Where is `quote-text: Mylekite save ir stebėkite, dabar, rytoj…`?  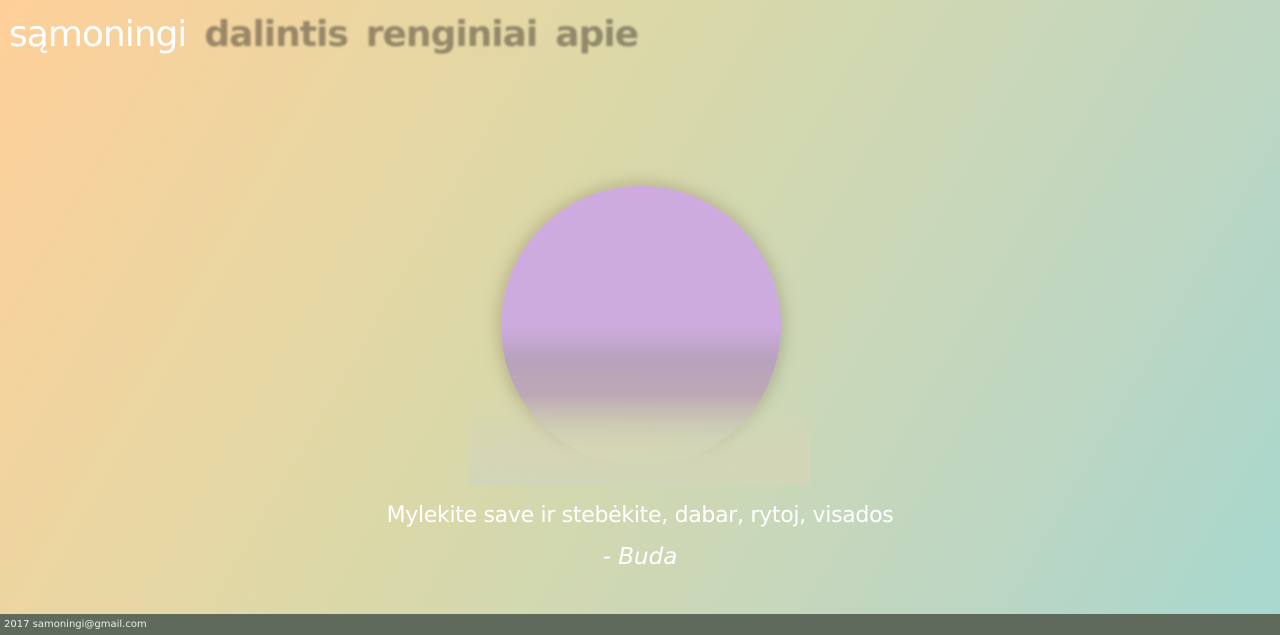 quote-text: Mylekite save ir stebėkite, dabar, rytoj… is located at coordinates (640, 515).